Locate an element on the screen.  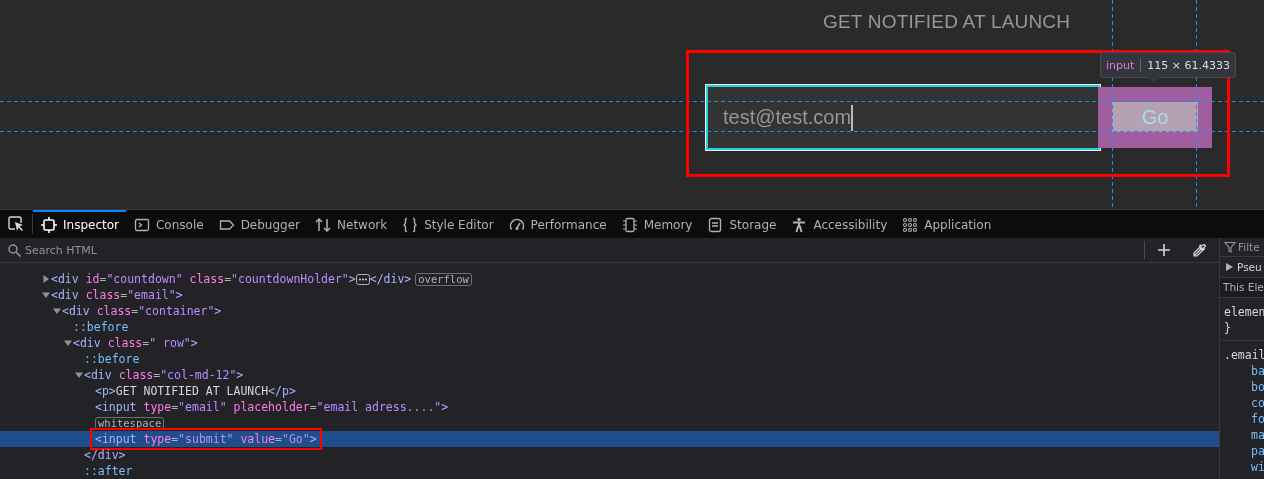
dot-grid-icon is located at coordinates (910, 225).